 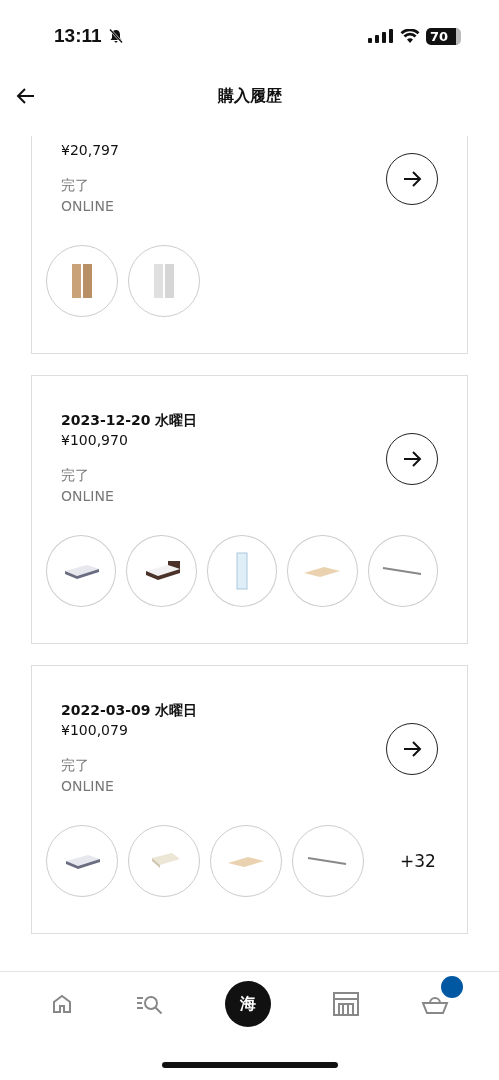 What do you see at coordinates (248, 1004) in the screenshot?
I see `profile-avatar: 海` at bounding box center [248, 1004].